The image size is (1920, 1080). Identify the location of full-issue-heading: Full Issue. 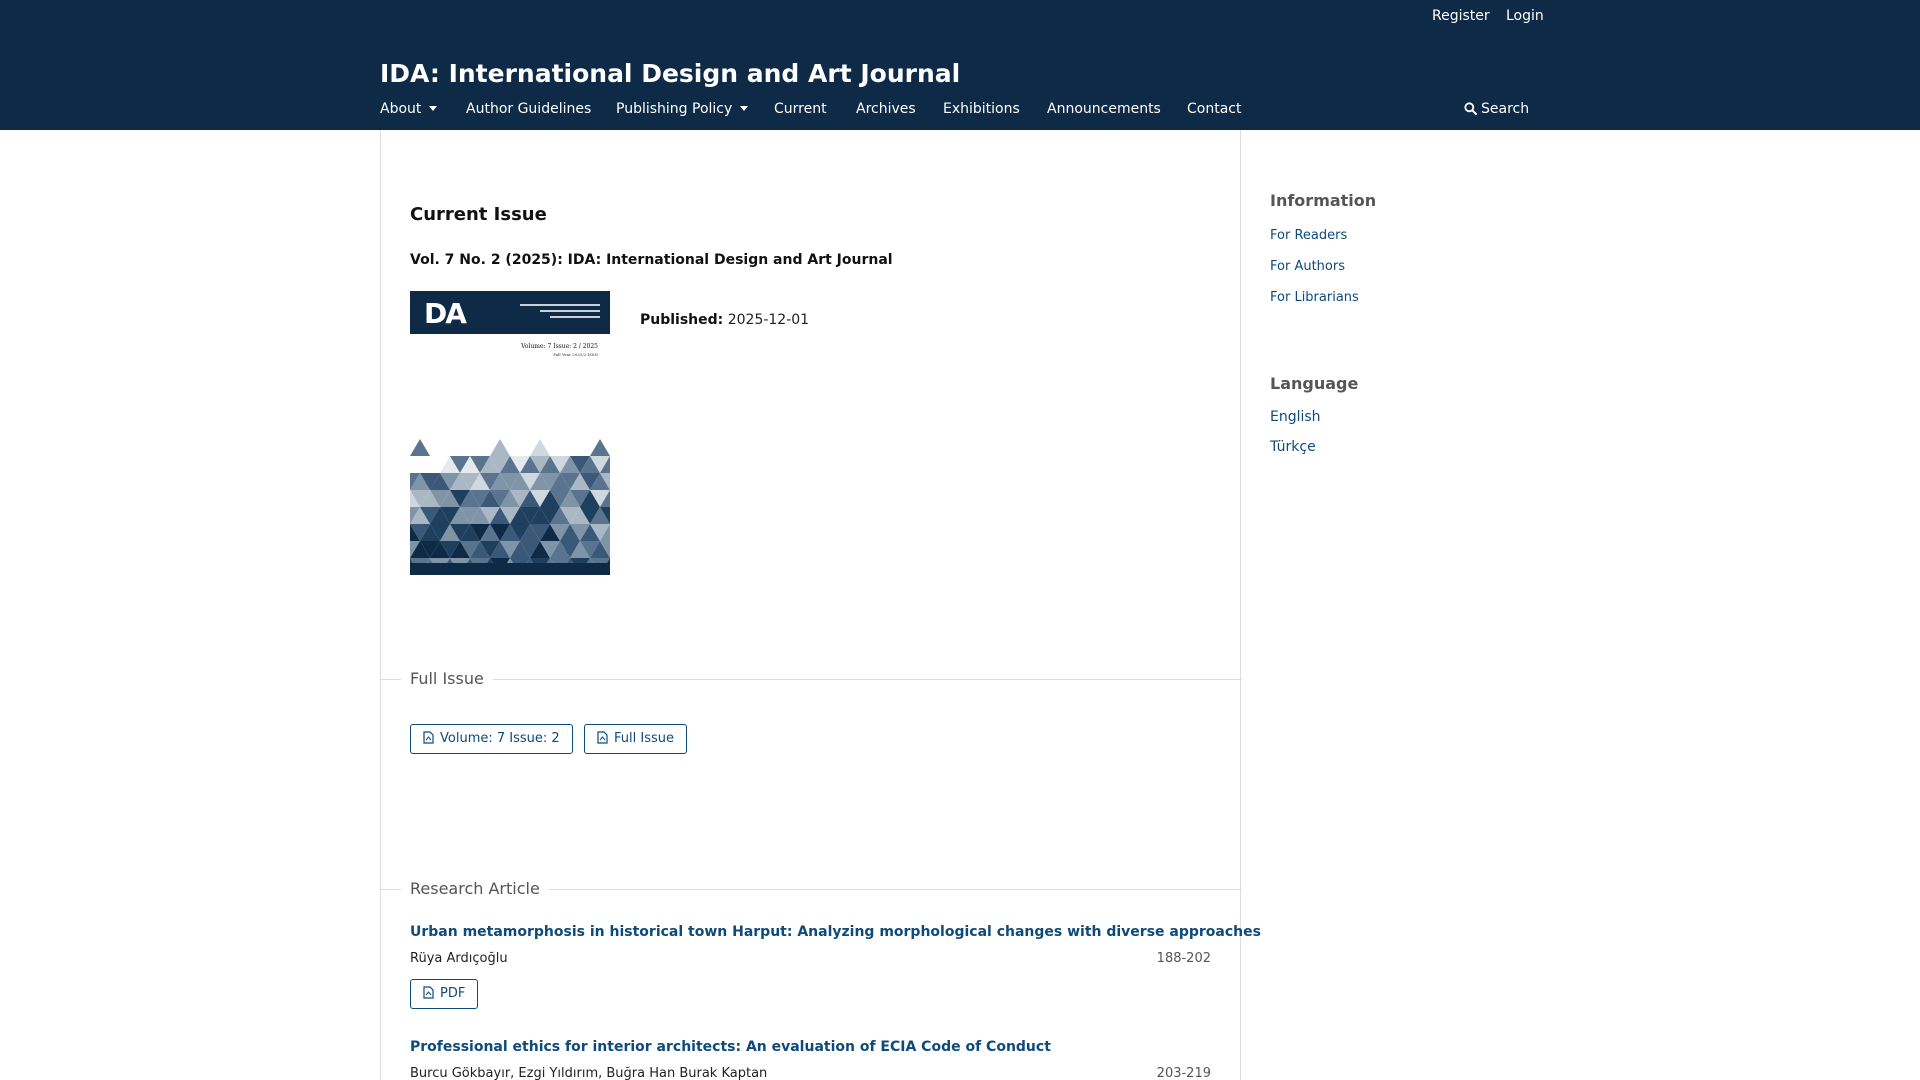
(447, 679).